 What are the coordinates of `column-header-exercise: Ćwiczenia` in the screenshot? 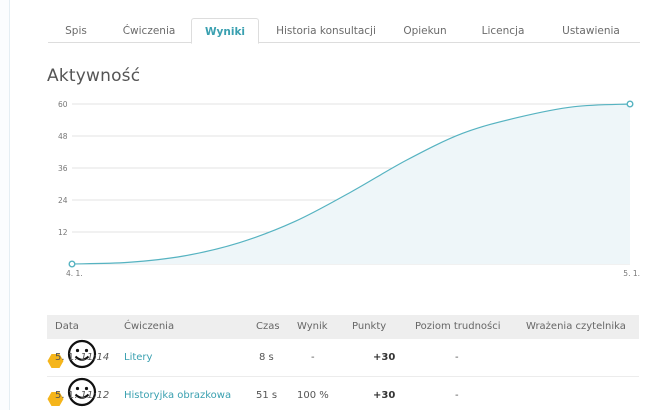 It's located at (149, 327).